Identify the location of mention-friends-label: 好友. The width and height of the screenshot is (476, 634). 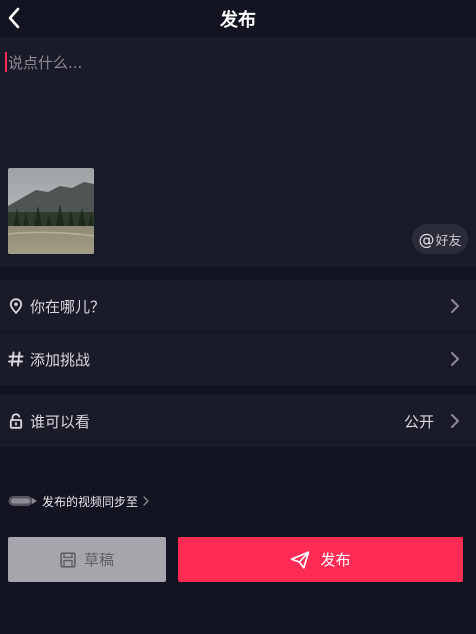
(448, 241).